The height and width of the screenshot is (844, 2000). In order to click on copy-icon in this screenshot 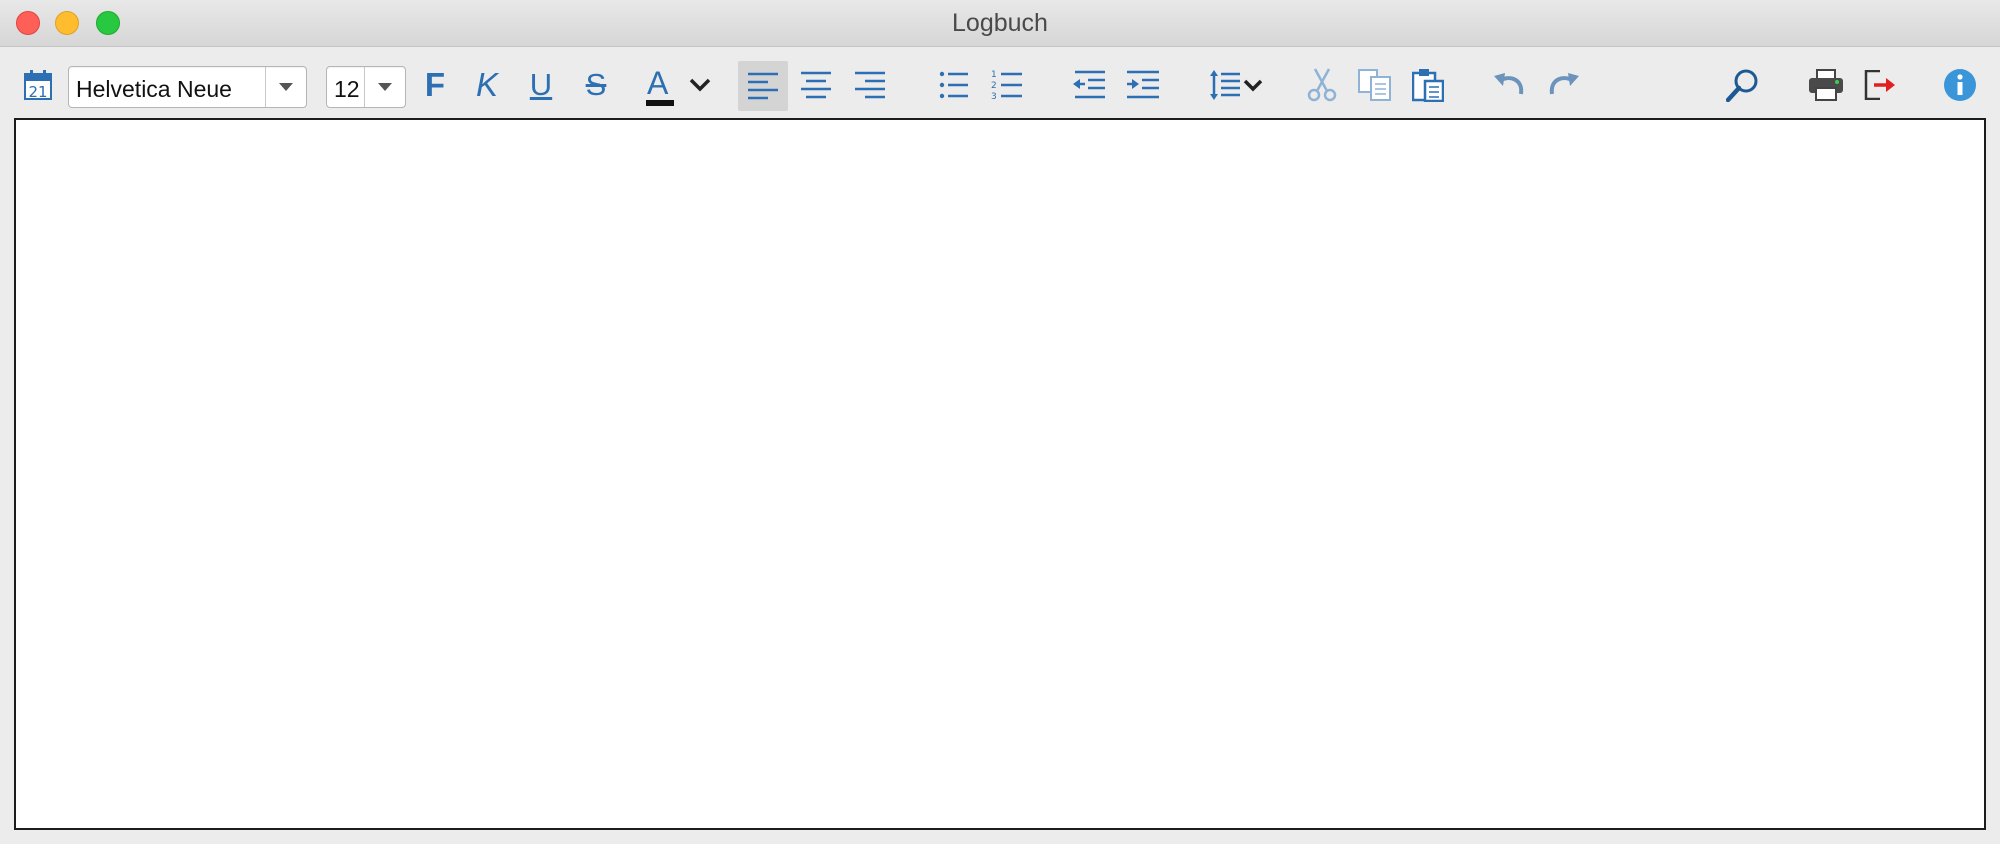, I will do `click(1374, 85)`.